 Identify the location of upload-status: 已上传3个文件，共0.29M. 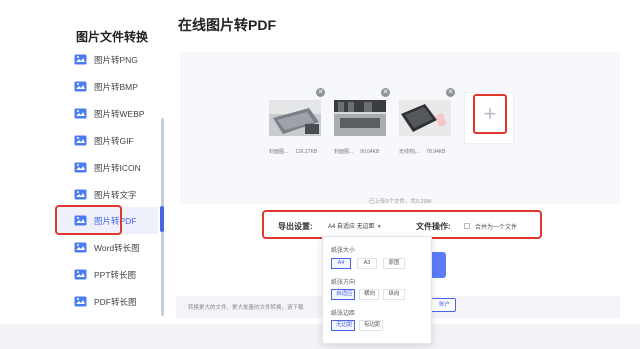
(400, 202).